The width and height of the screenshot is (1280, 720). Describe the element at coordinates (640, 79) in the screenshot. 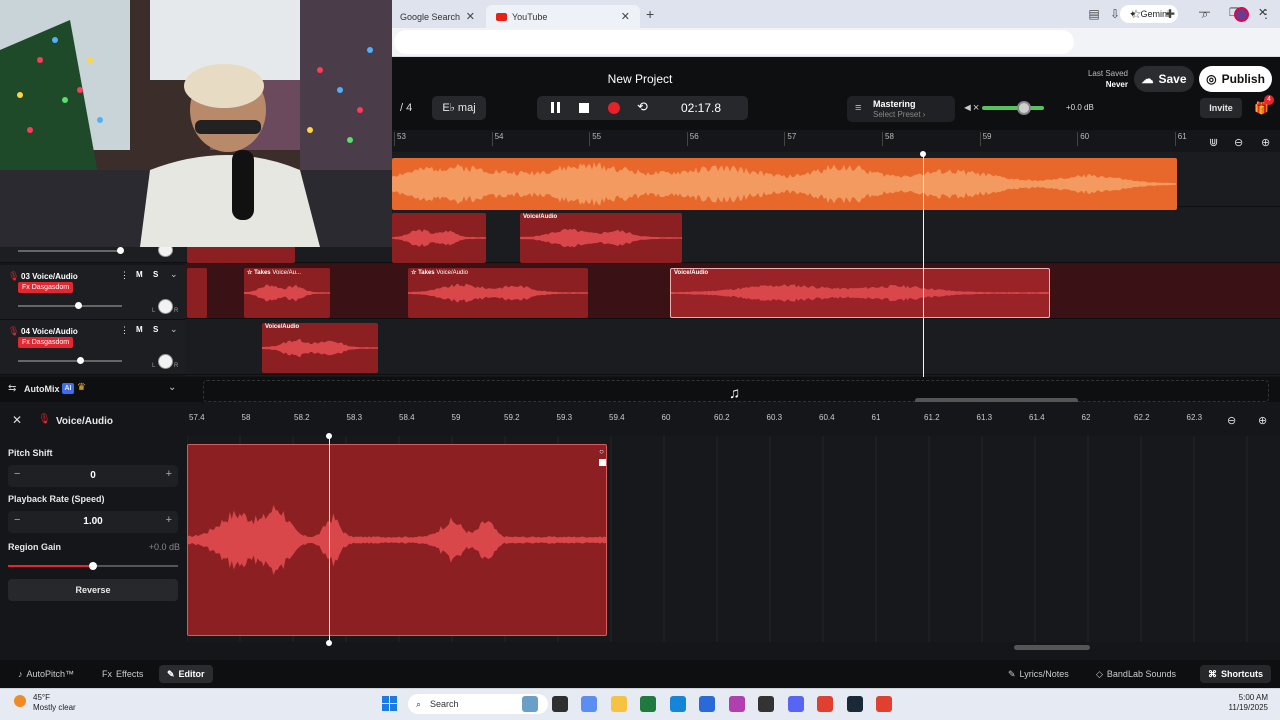

I see `project-title: New Project` at that location.